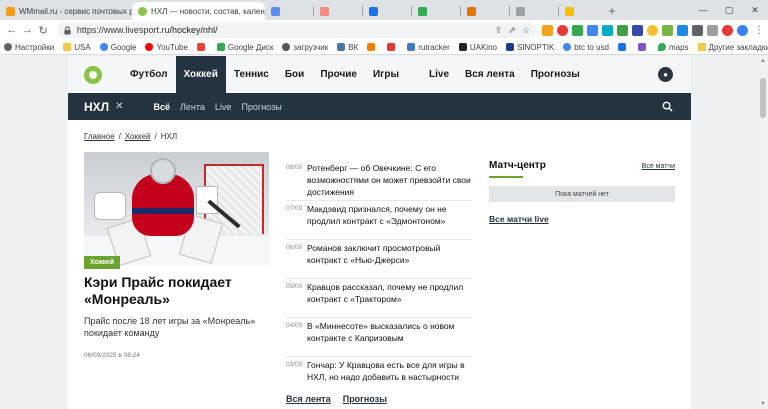 This screenshot has width=768, height=409. I want to click on bookmark-maps: maps, so click(673, 47).